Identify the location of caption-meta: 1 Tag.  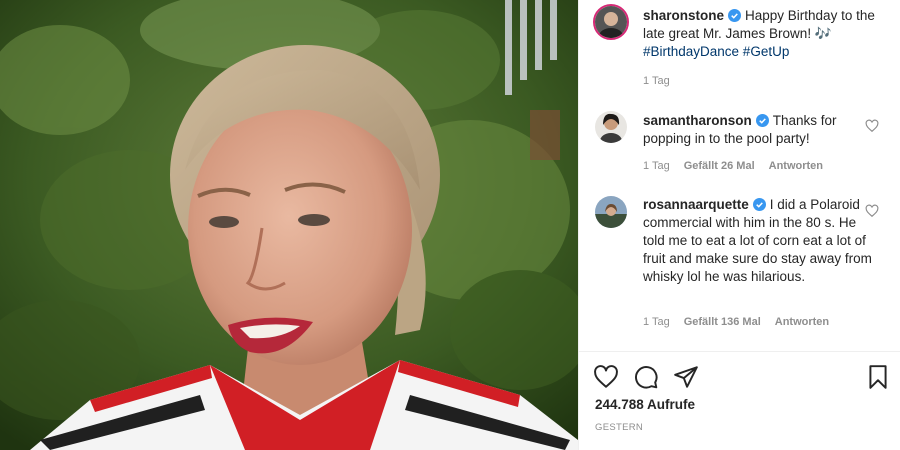
(663, 81).